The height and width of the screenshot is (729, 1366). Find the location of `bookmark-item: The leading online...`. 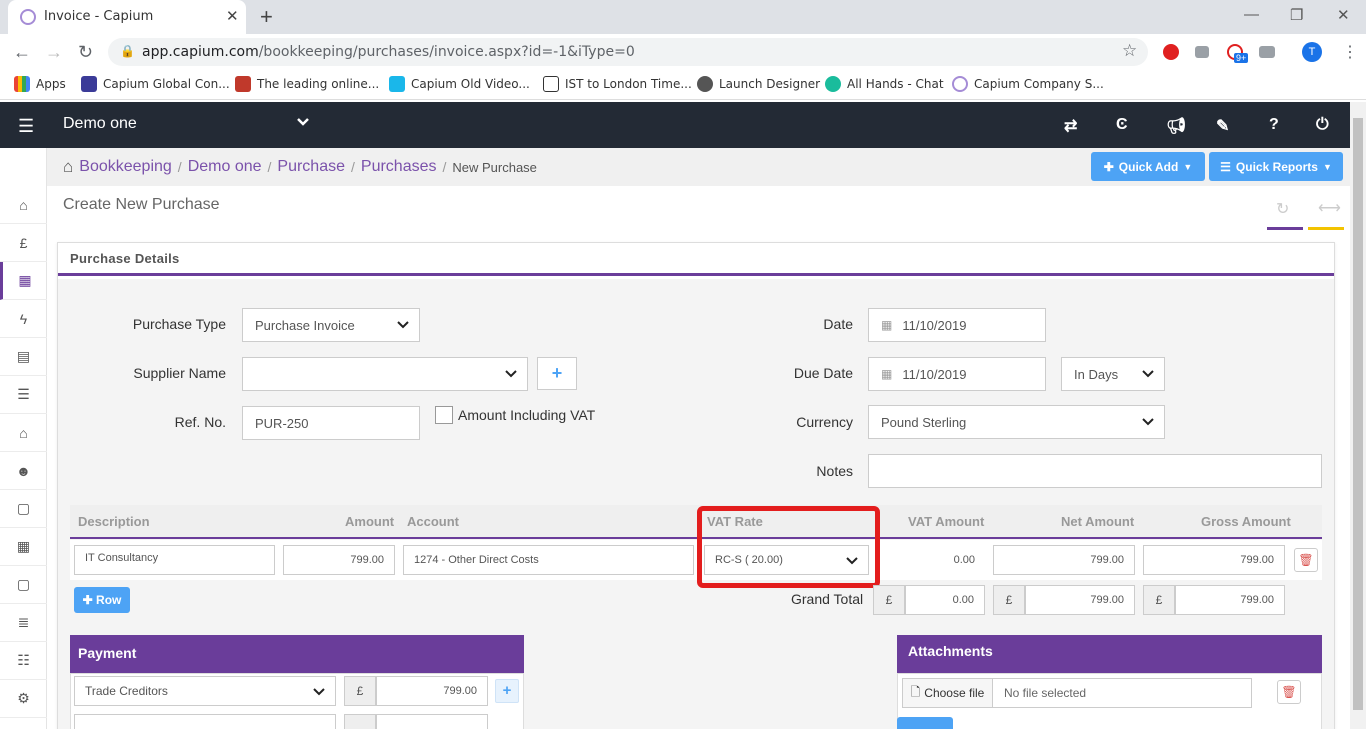

bookmark-item: The leading online... is located at coordinates (307, 84).